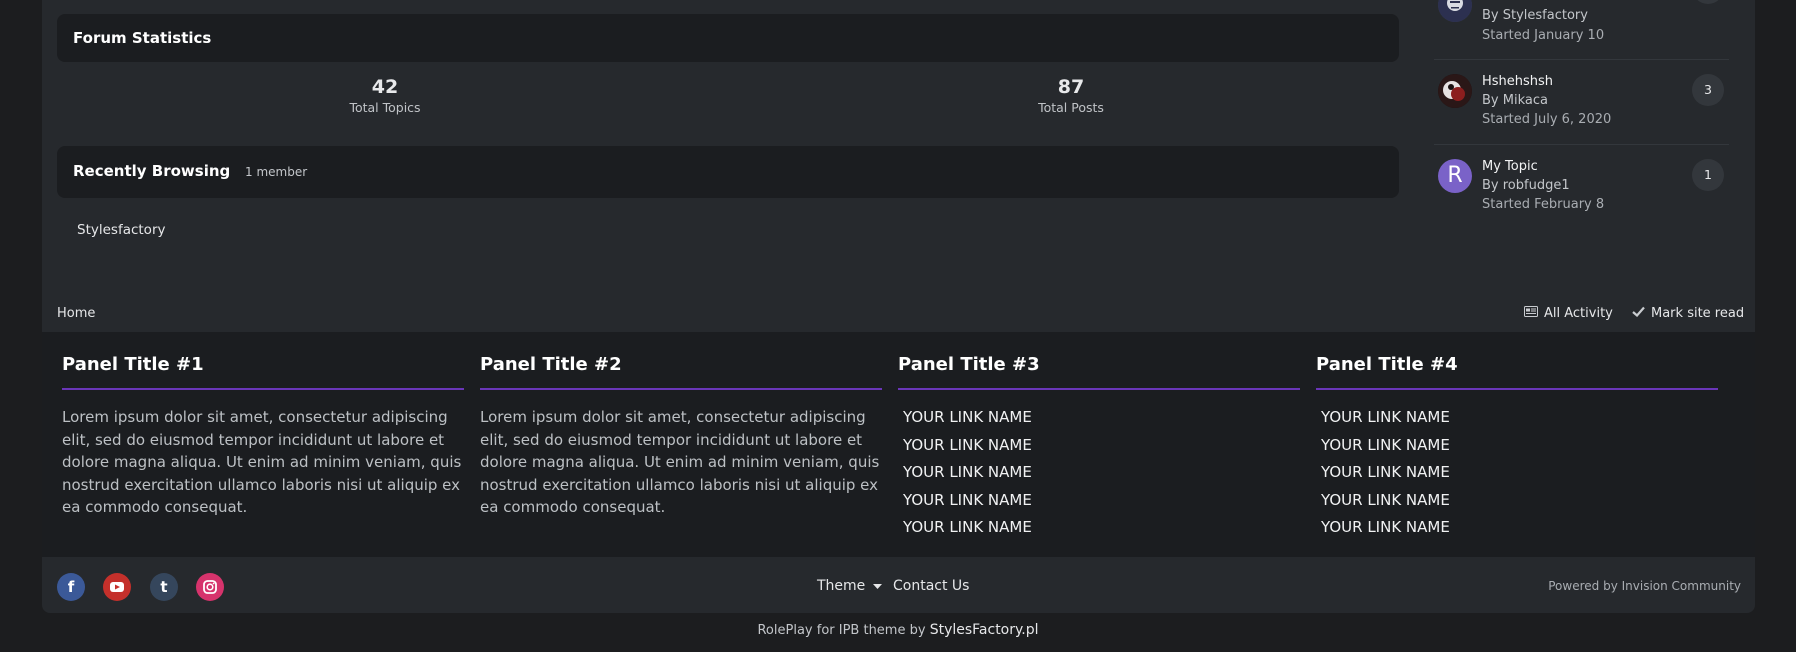  I want to click on all-activity-label: All Activity, so click(1578, 313).